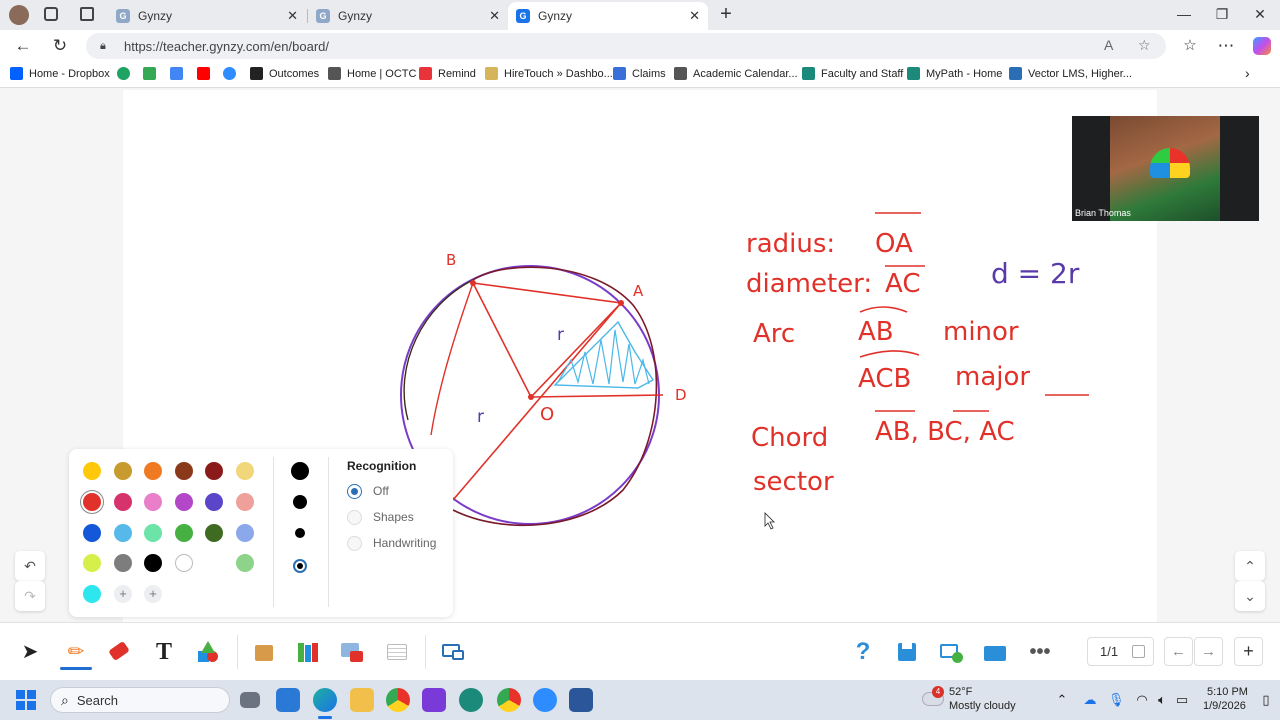  What do you see at coordinates (300, 471) in the screenshot?
I see `thickness-xl` at bounding box center [300, 471].